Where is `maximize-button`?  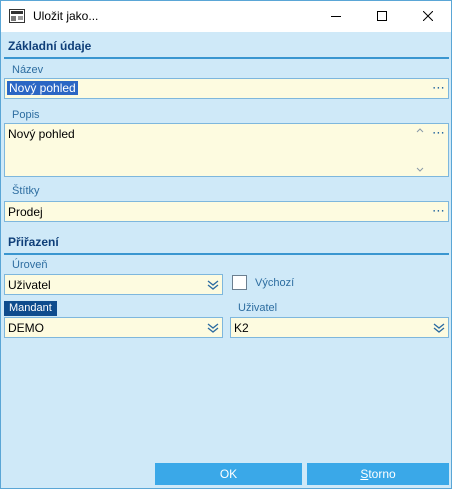 maximize-button is located at coordinates (382, 16).